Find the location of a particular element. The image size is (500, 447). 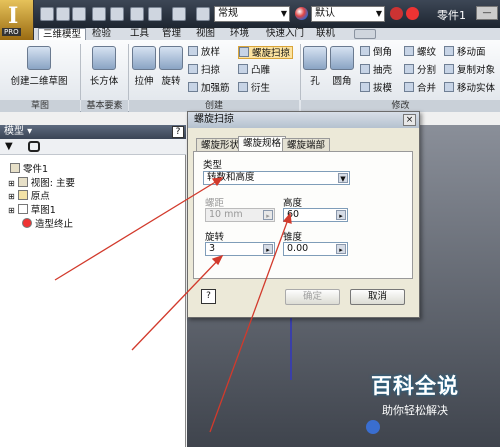

copy-object-button: 复制对象 is located at coordinates (469, 70).